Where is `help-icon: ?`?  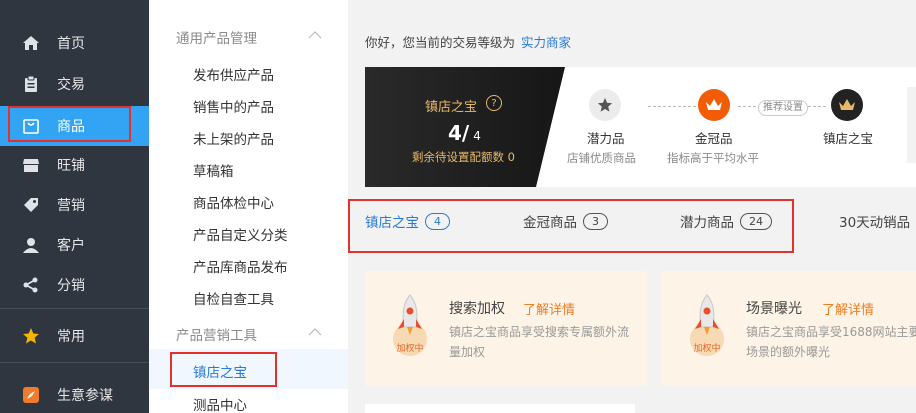 help-icon: ? is located at coordinates (494, 103).